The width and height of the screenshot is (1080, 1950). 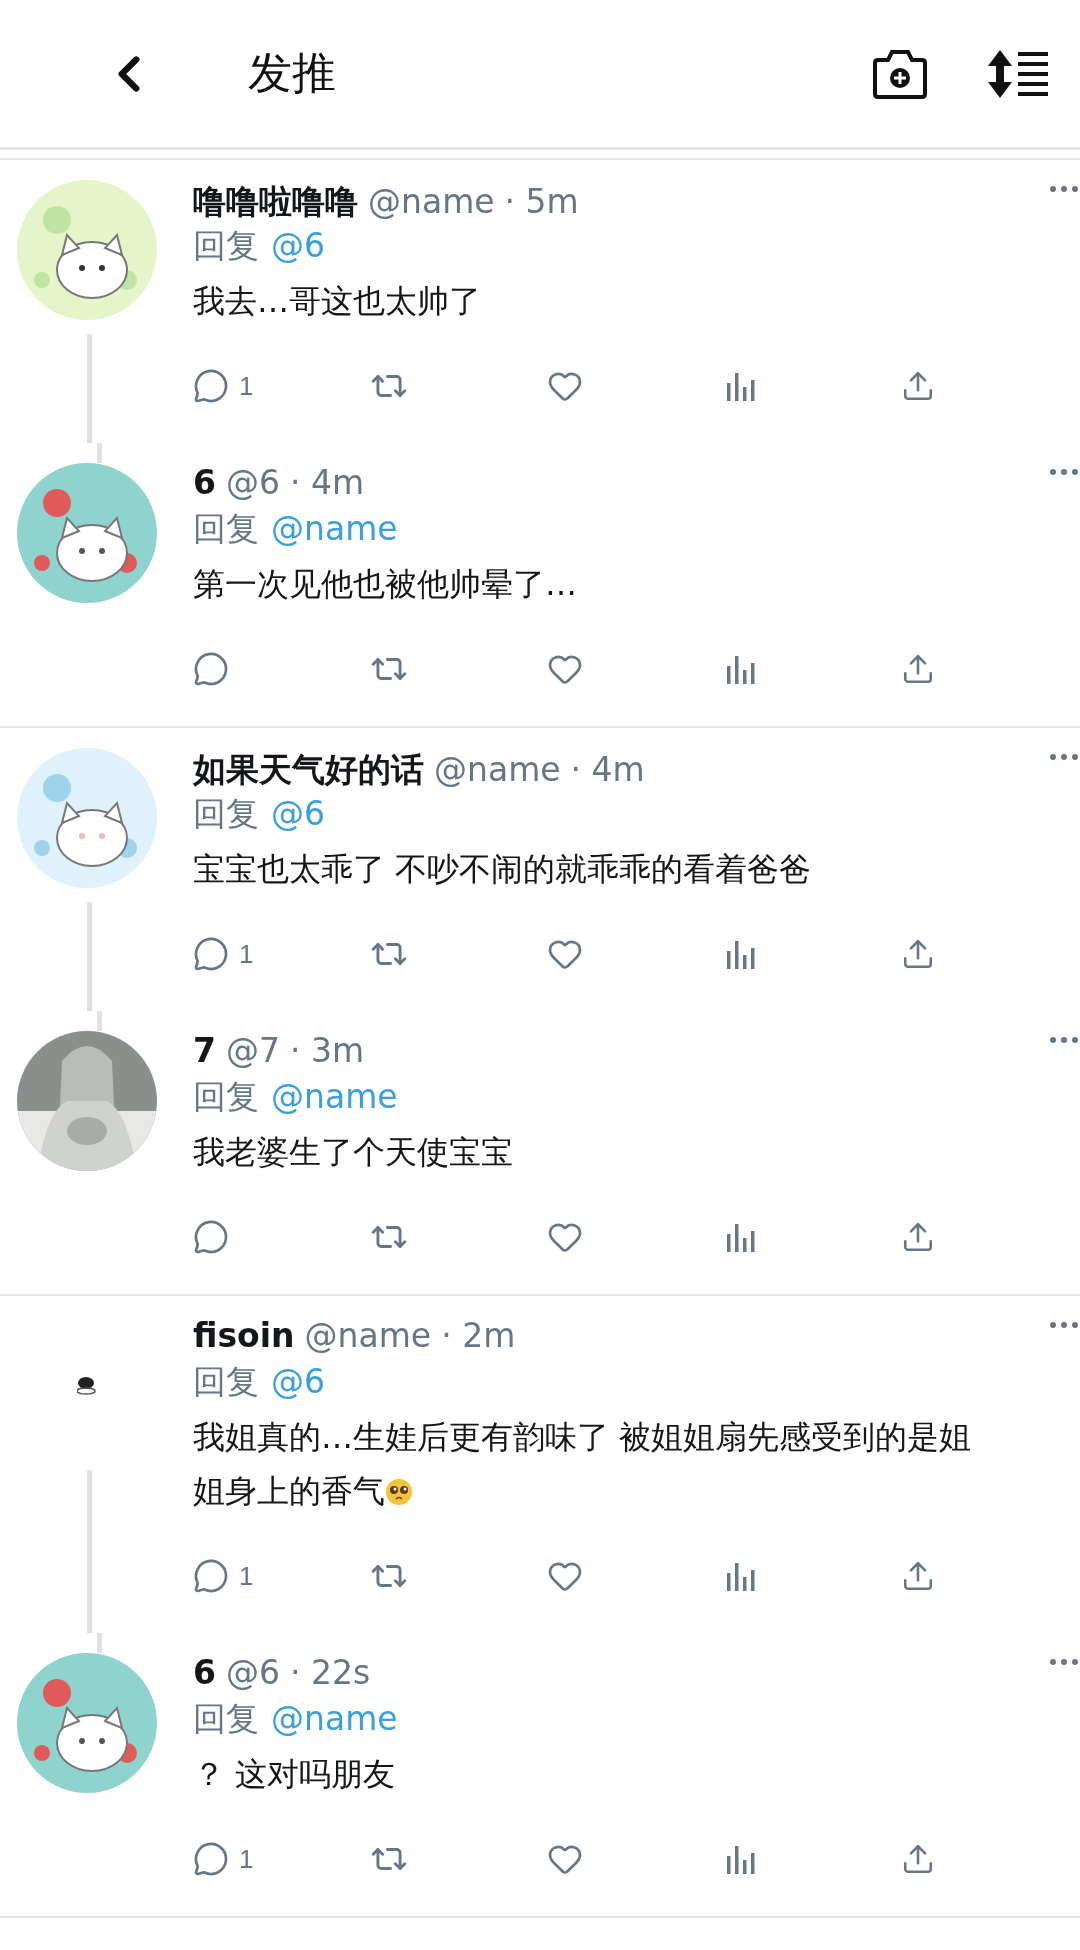 I want to click on user-name: 如果天气好的话, so click(x=308, y=770).